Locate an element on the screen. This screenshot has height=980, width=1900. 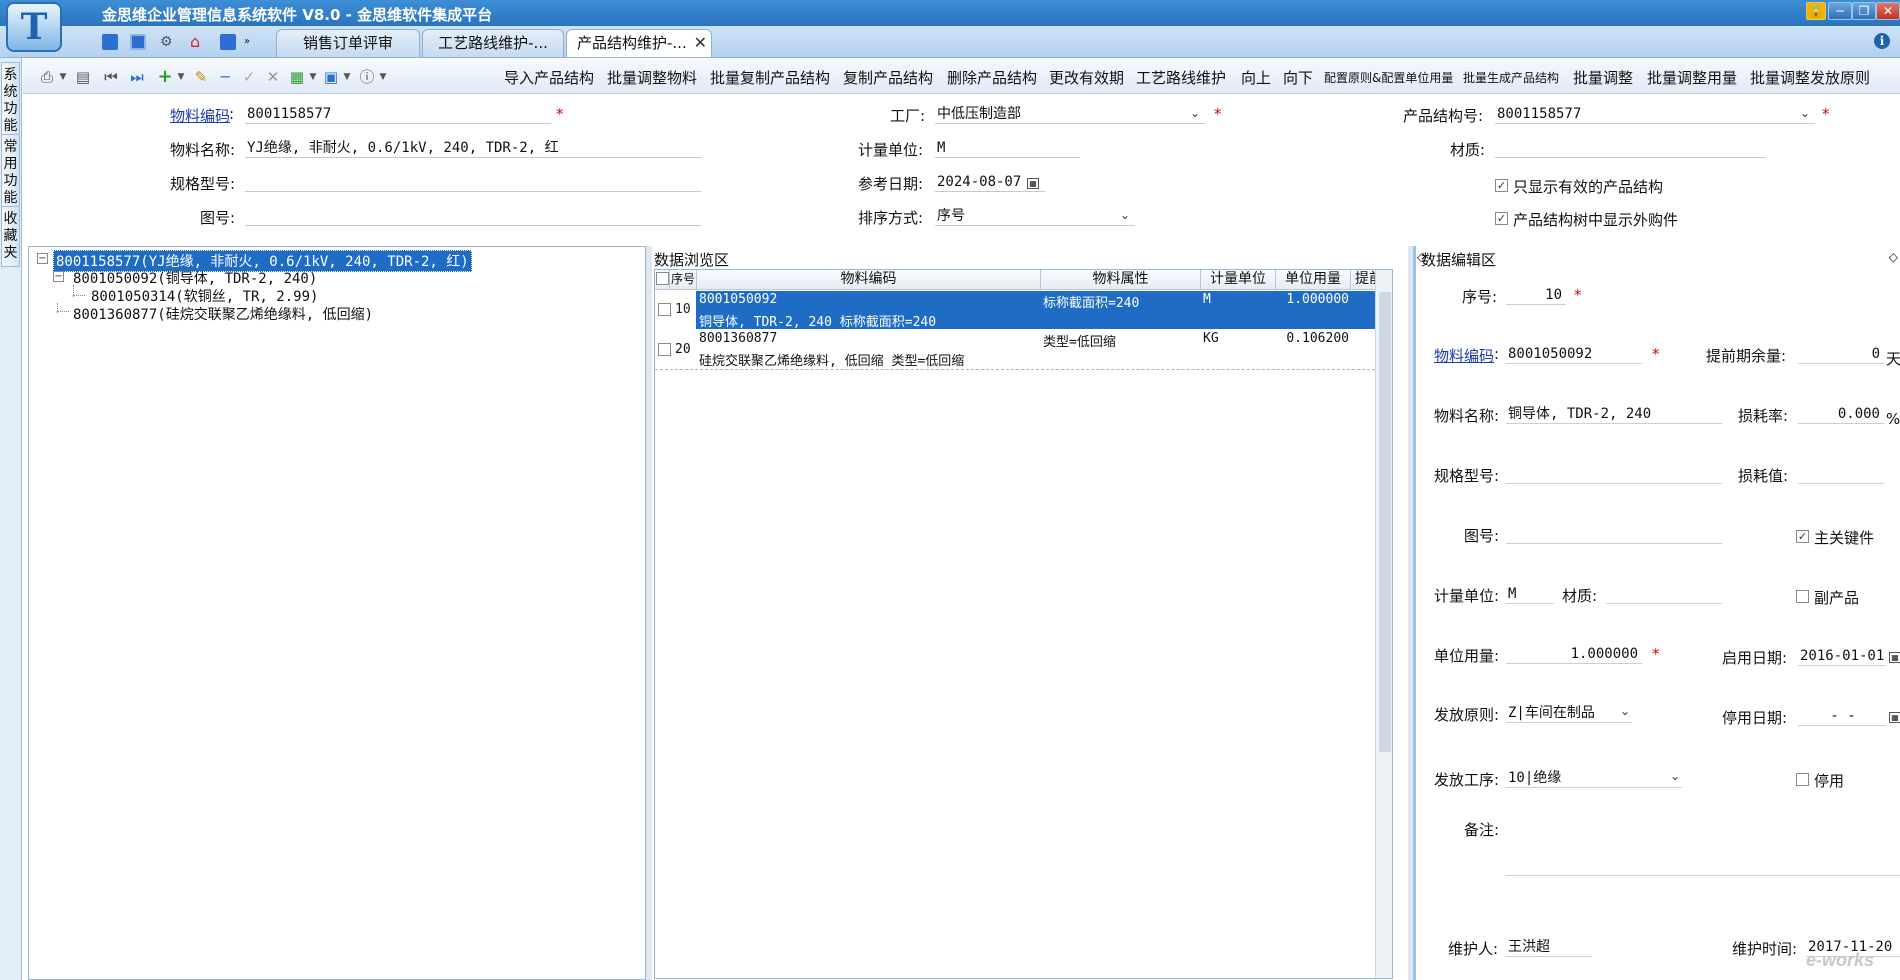
col-code: 物料编码 is located at coordinates (869, 280).